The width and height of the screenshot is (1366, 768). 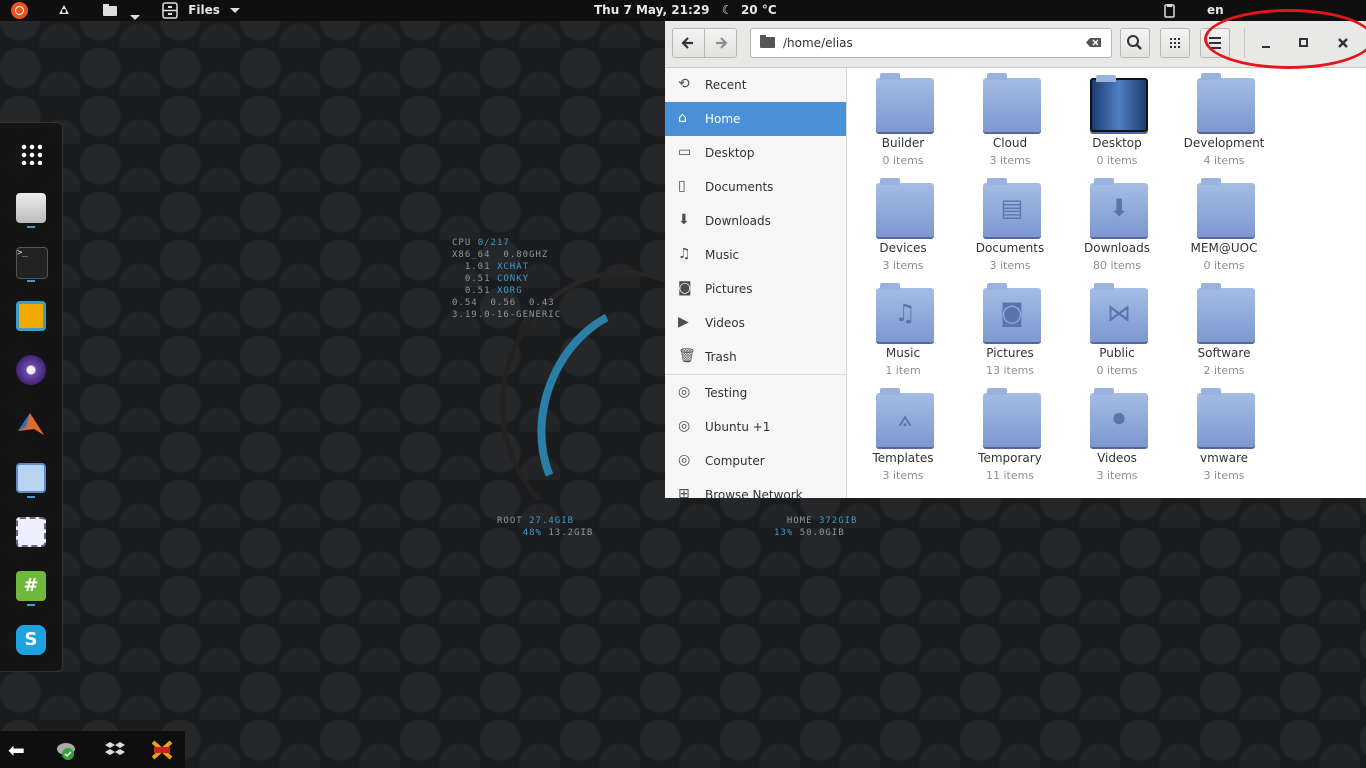 I want to click on eclipse-launcher-icon, so click(x=31, y=370).